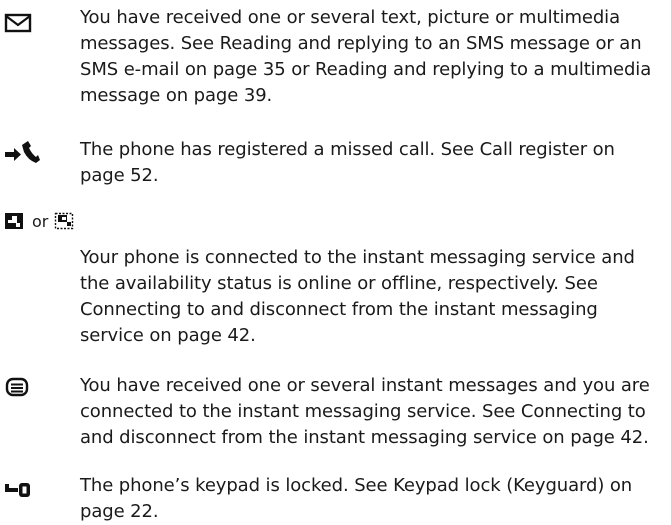 The height and width of the screenshot is (525, 671). I want to click on envelope-icon, so click(22, 24).